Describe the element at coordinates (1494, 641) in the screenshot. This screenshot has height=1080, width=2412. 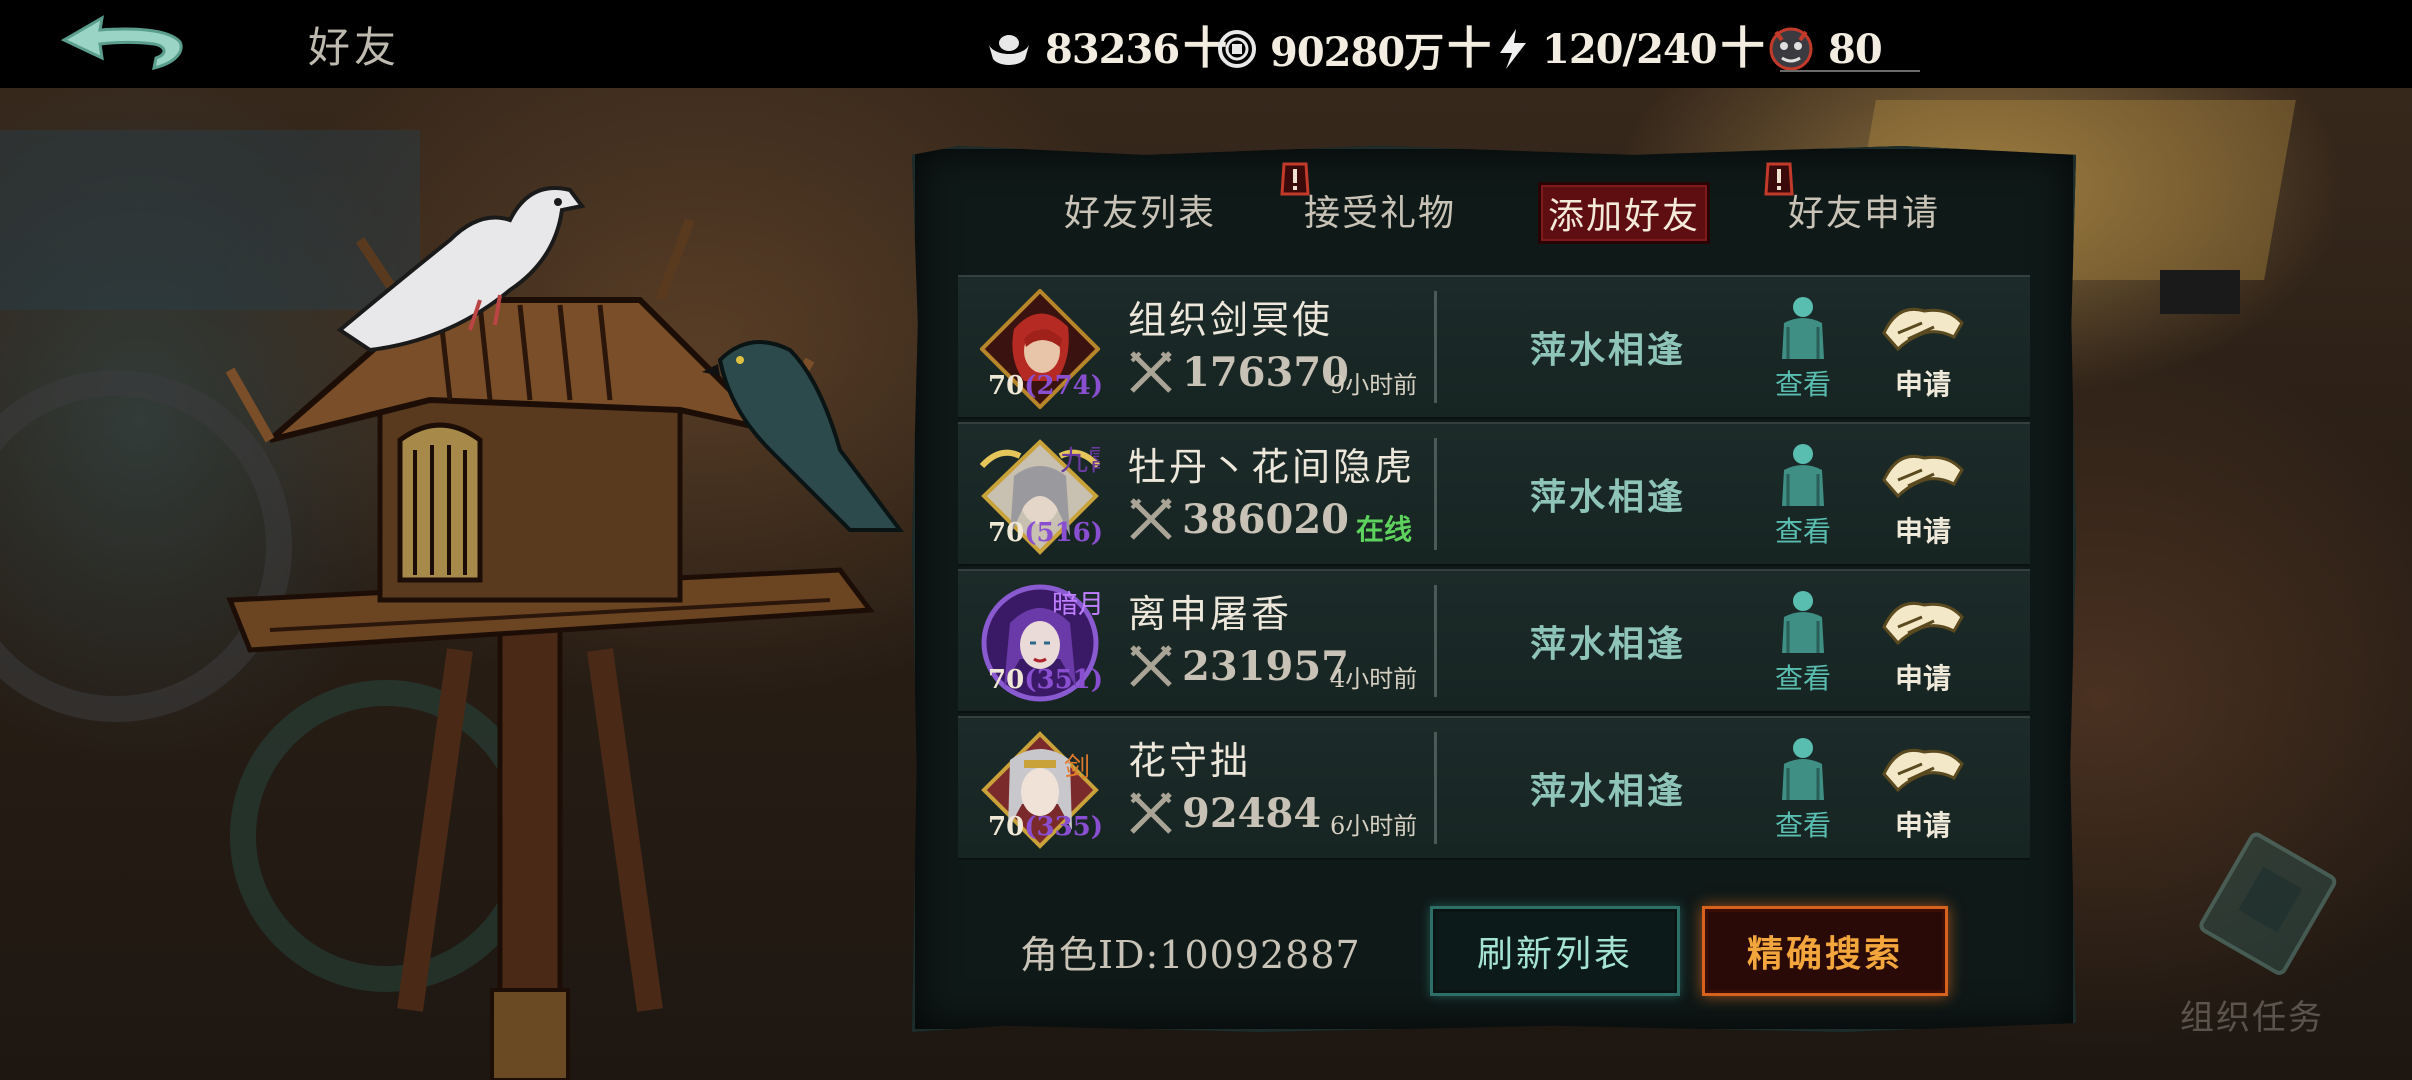
I see `list-item: 暗月 70(351) 离申屠香 231957 4小时前 萍水相逢 查看 申请` at that location.